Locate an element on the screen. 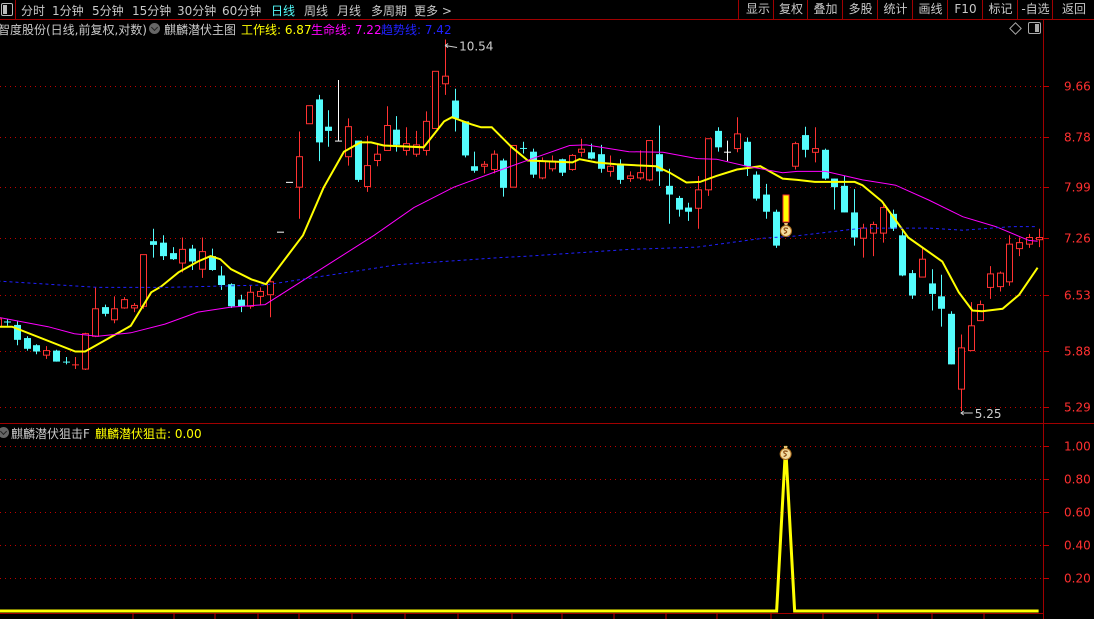  panel-toggle-icon is located at coordinates (1034, 28).